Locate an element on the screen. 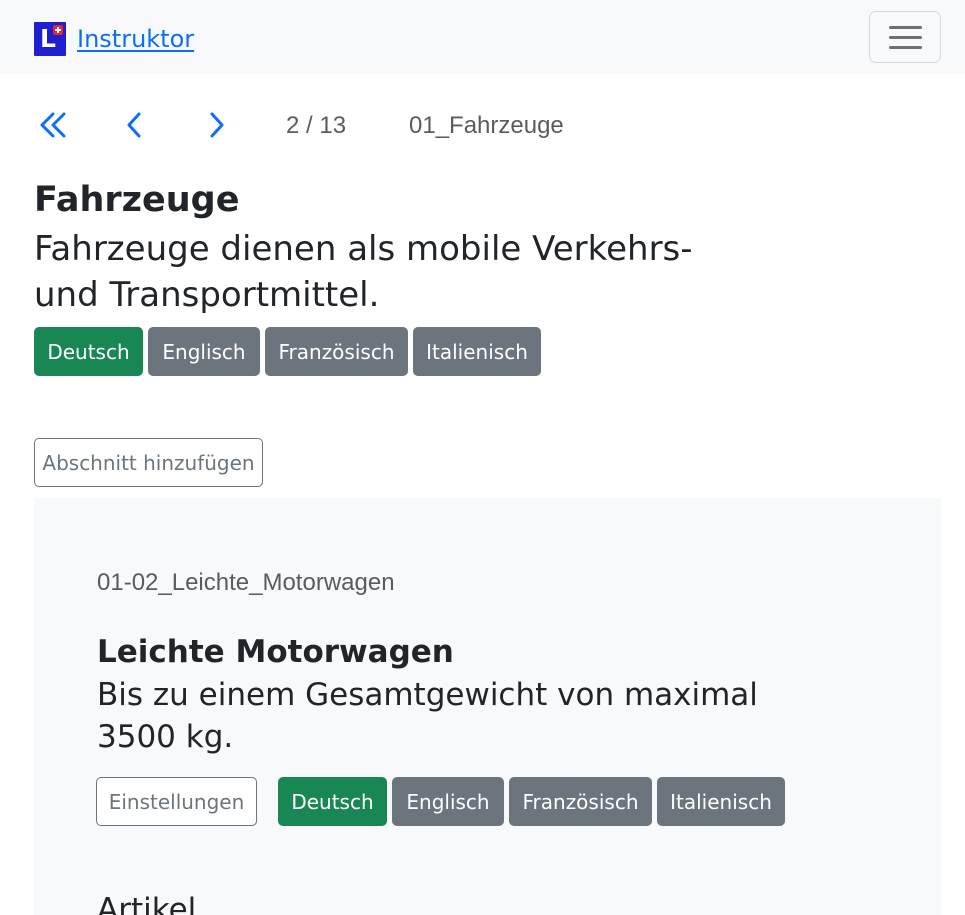 Image resolution: width=965 pixels, height=915 pixels. section-lang-englisch-button: Englisch is located at coordinates (448, 801).